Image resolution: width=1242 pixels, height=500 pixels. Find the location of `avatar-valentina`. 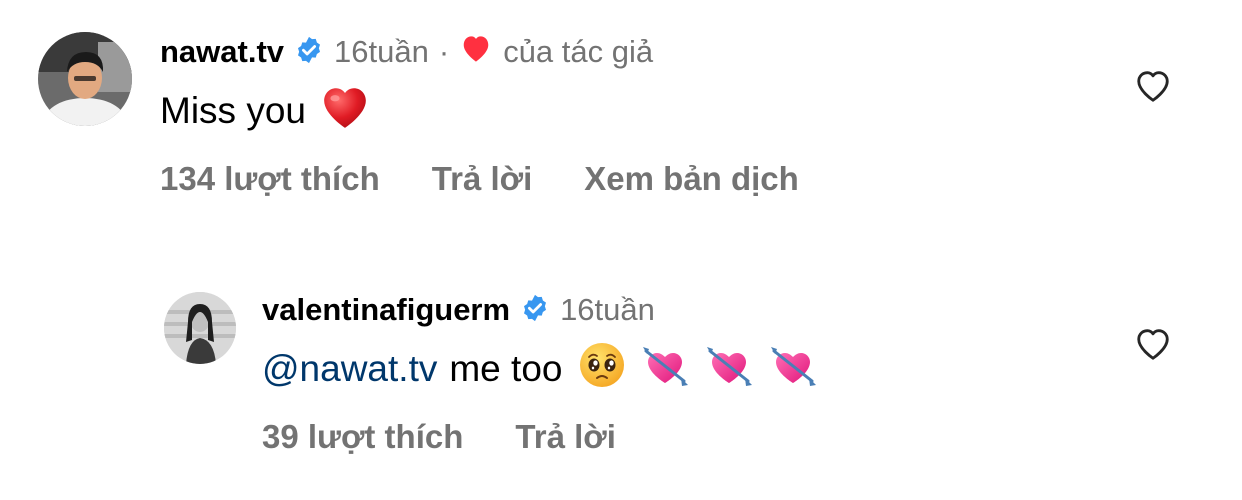

avatar-valentina is located at coordinates (200, 328).